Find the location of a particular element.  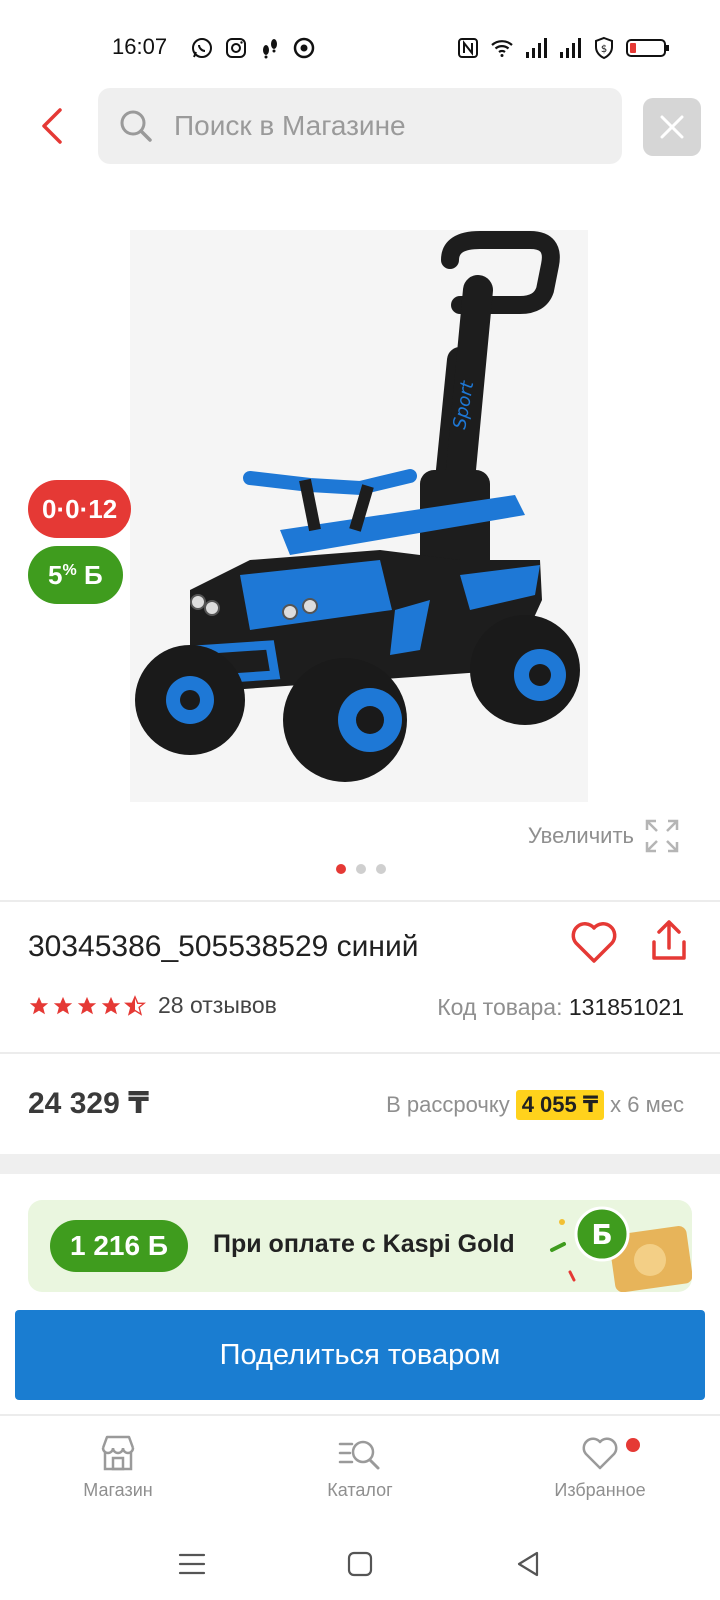

notification-dot is located at coordinates (633, 1445).